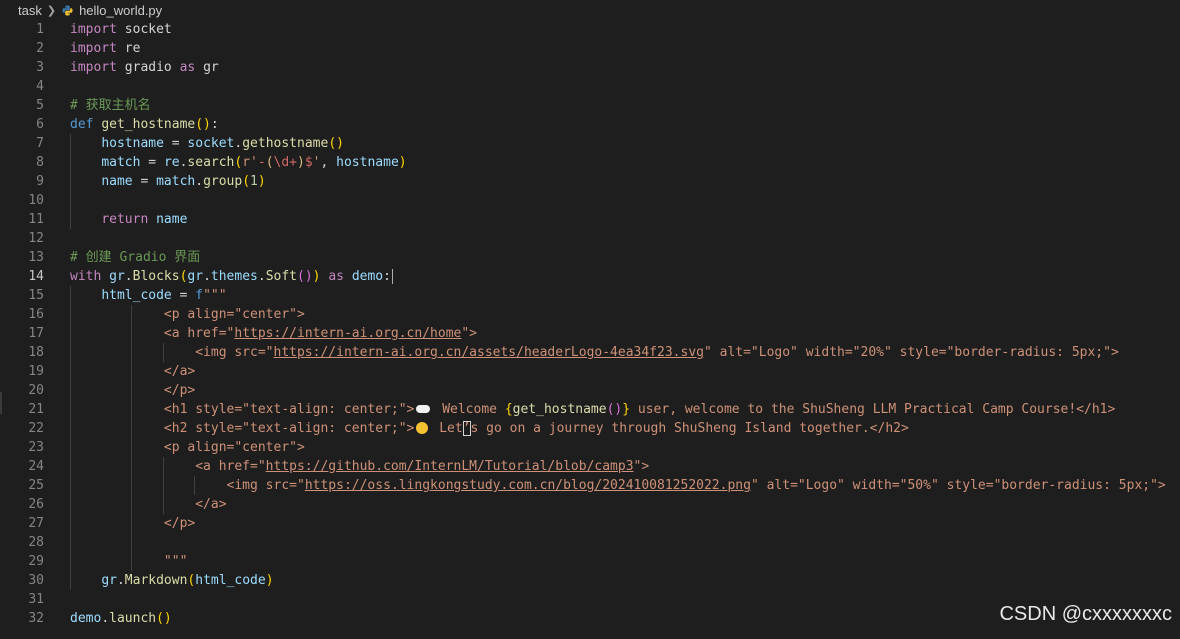 This screenshot has height=639, width=1180. What do you see at coordinates (641, 466) in the screenshot?
I see `code-token: ">` at bounding box center [641, 466].